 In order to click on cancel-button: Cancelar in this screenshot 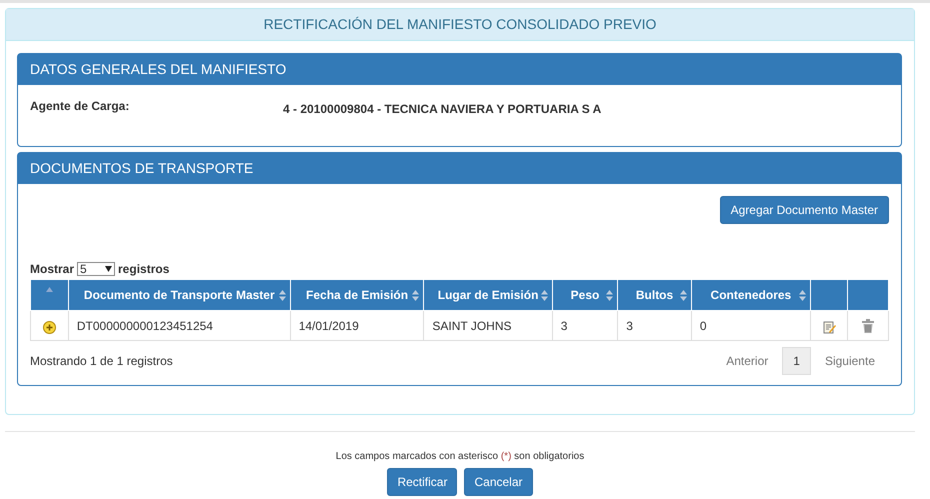, I will do `click(498, 482)`.